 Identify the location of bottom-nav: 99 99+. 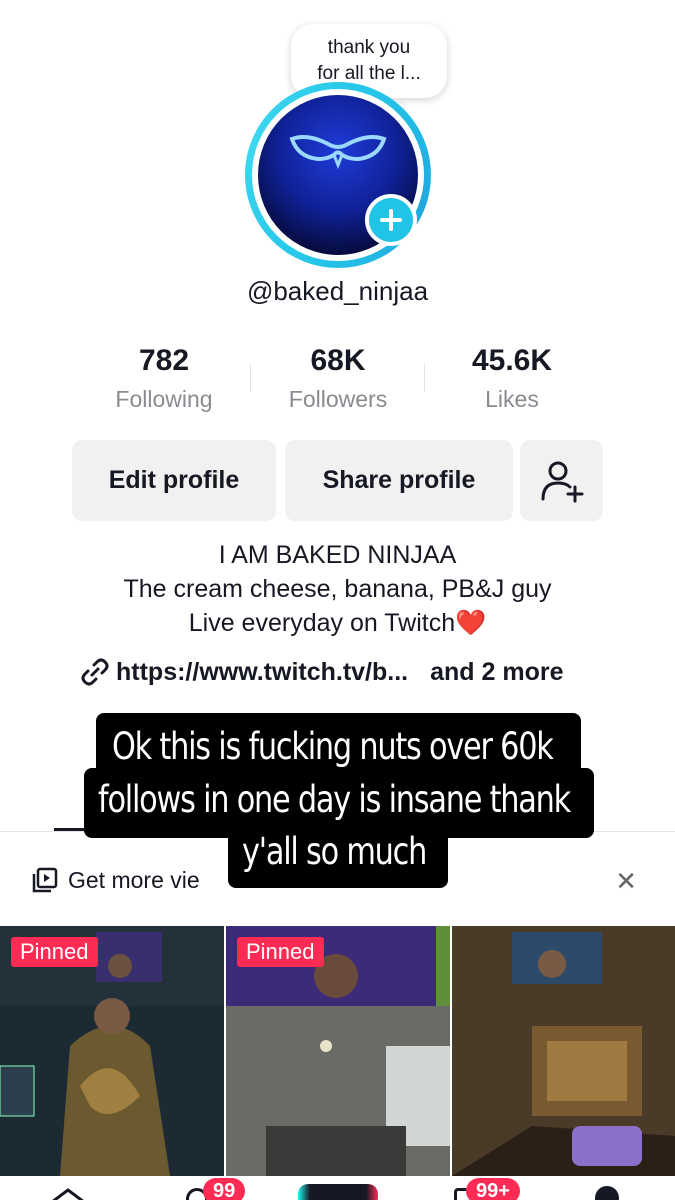
(337, 1188).